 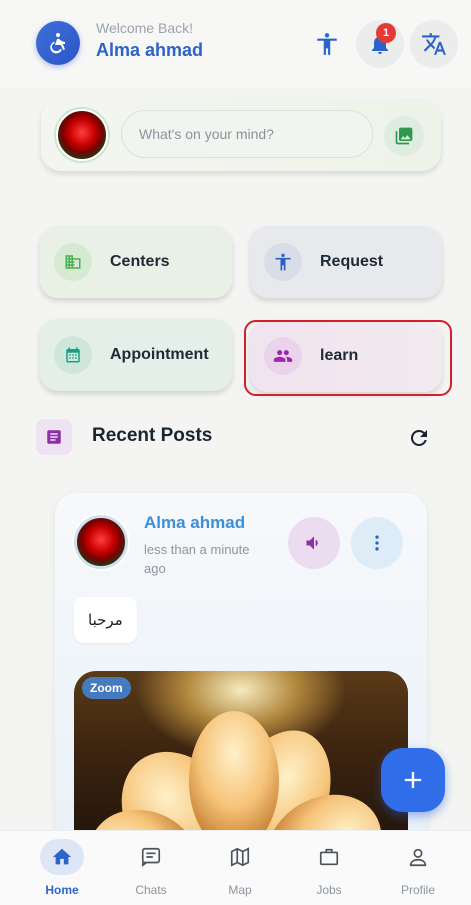 I want to click on people-icon, so click(x=283, y=356).